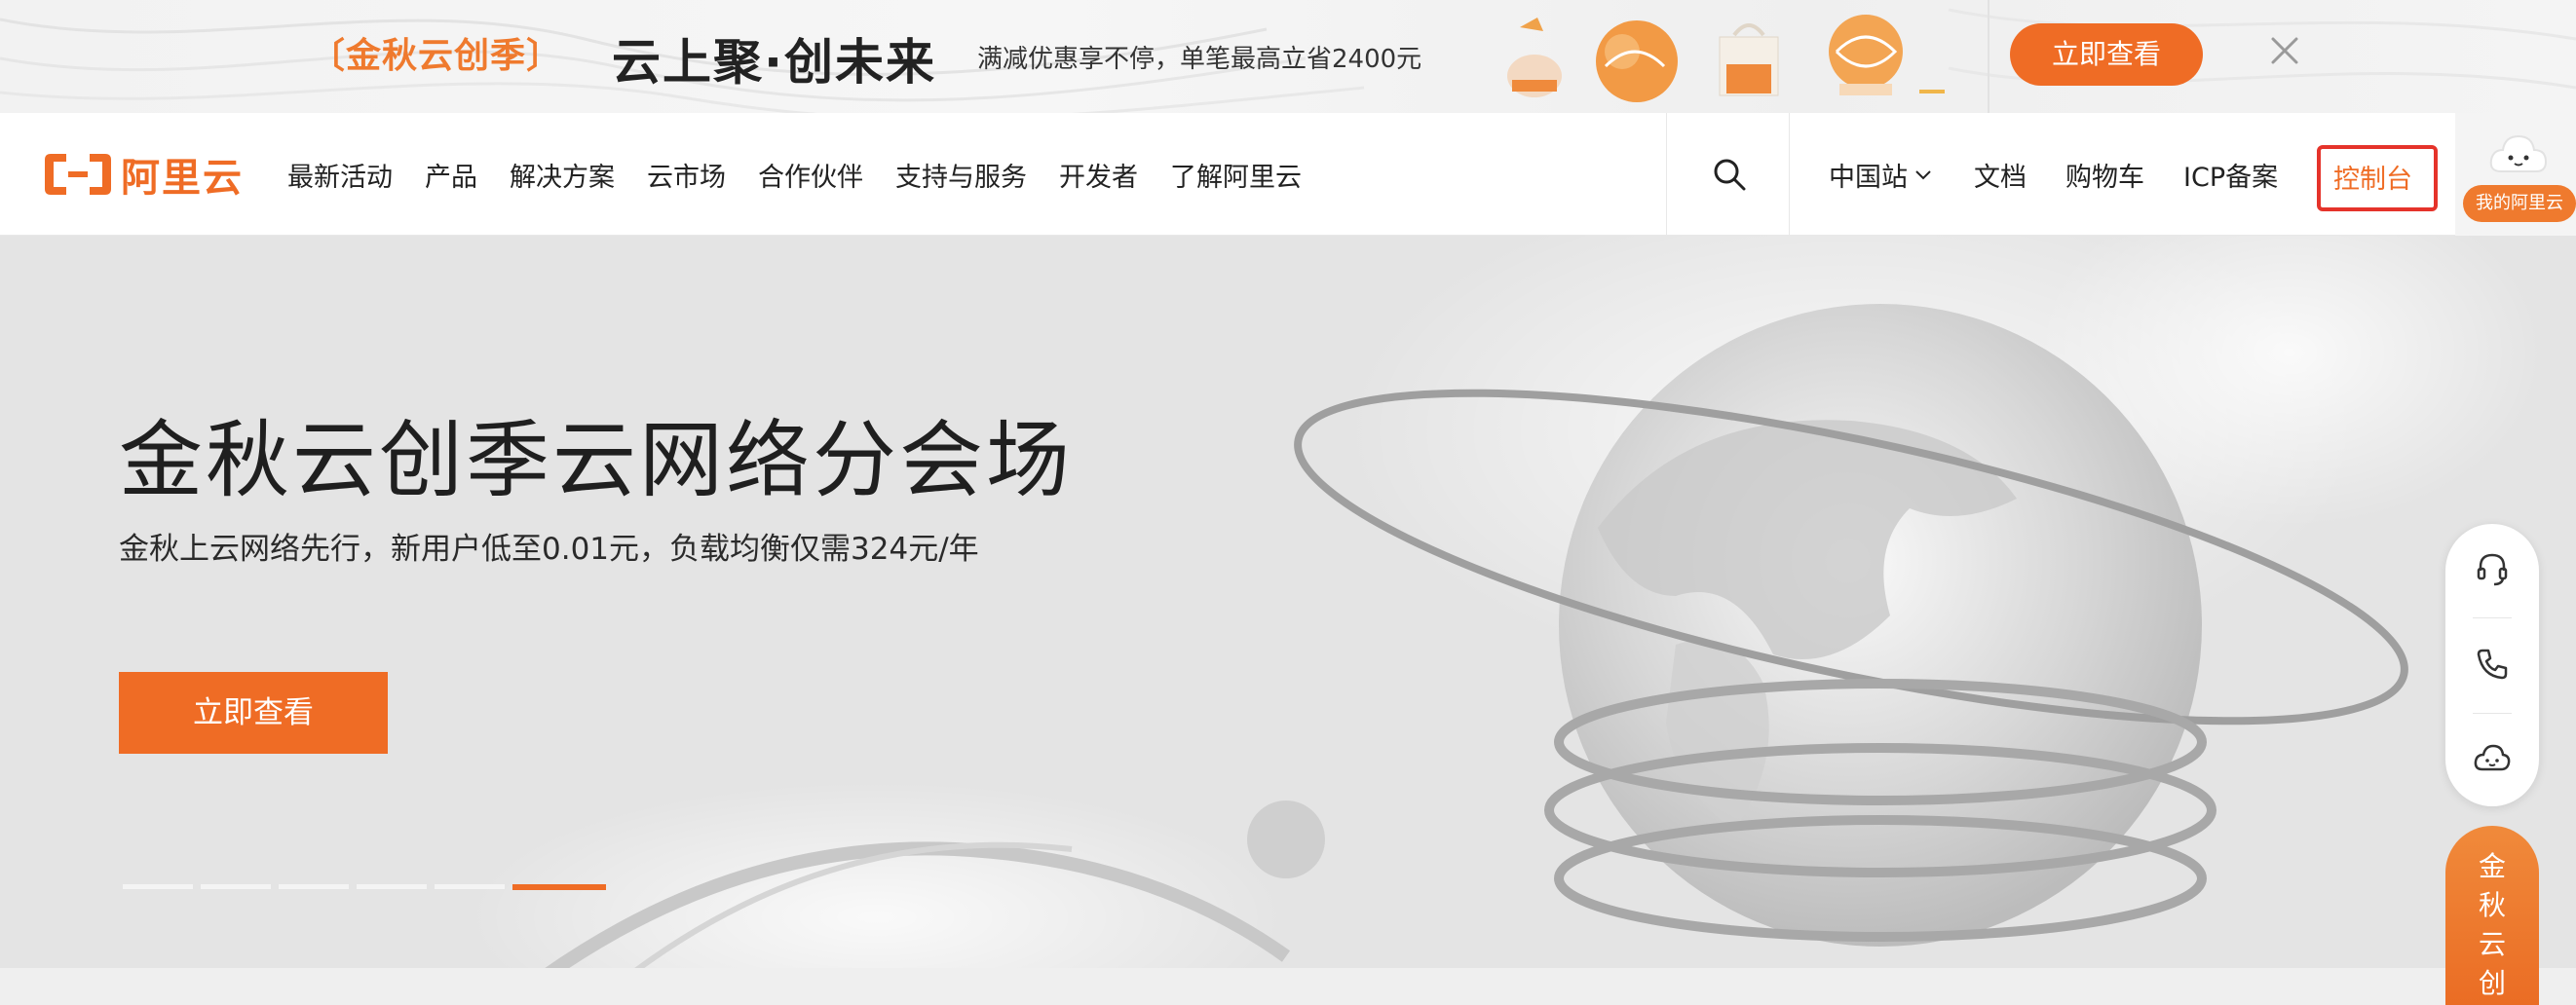 The height and width of the screenshot is (1005, 2576). I want to click on nav-menu: 最新活动 产品 解决方案 云市场 合作伙伴 支持与服务 开发者 了解阿里云, so click(810, 174).